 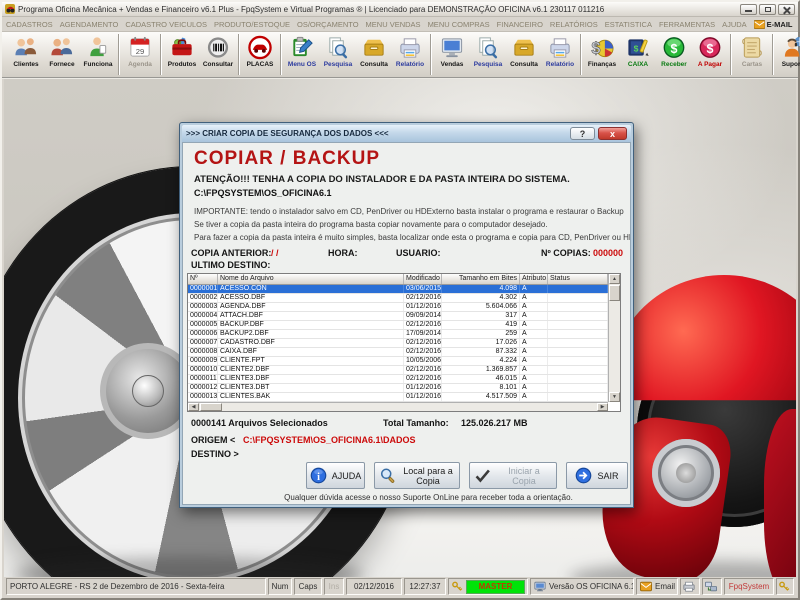 I want to click on table-row-cliente3.dbt: 0000012 CLIENTE3.DBT 01/12/2016 8.101 A, so click(x=398, y=388).